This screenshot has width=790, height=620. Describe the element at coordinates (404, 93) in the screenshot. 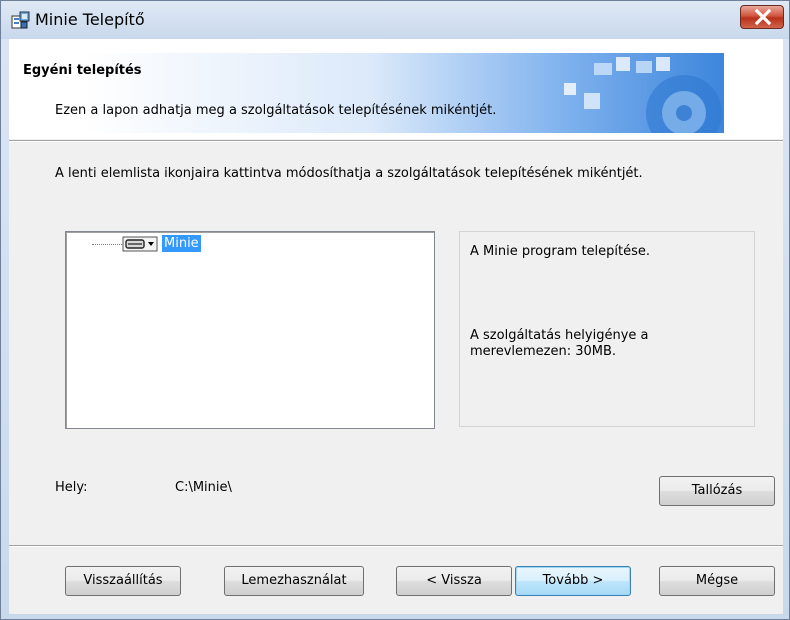

I see `banner-graphic` at that location.